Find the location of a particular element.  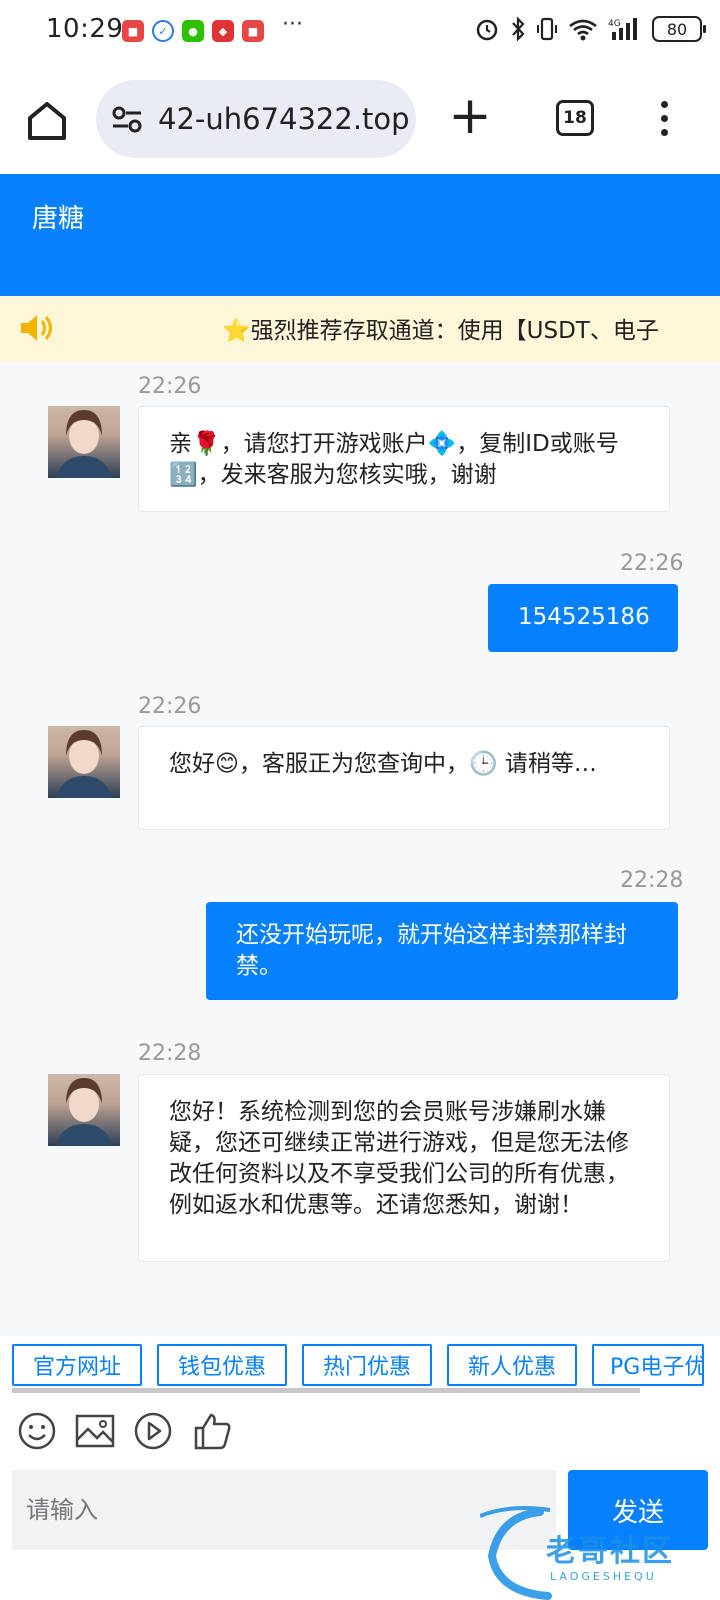

composer-tools is located at coordinates (360, 1432).